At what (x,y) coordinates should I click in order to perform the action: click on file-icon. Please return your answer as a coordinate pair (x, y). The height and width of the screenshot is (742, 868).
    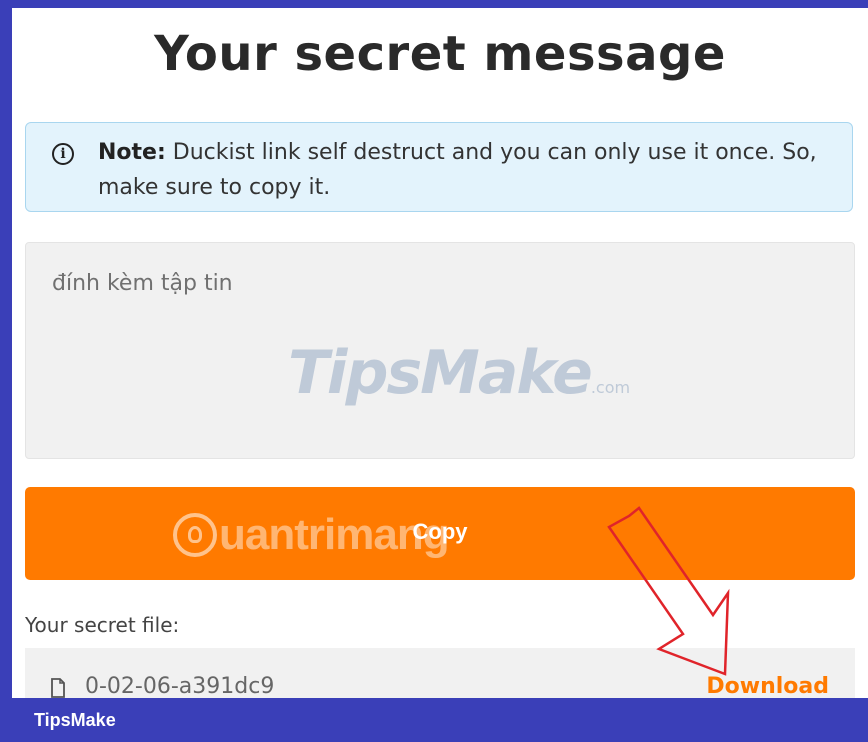
    Looking at the image, I should click on (58, 688).